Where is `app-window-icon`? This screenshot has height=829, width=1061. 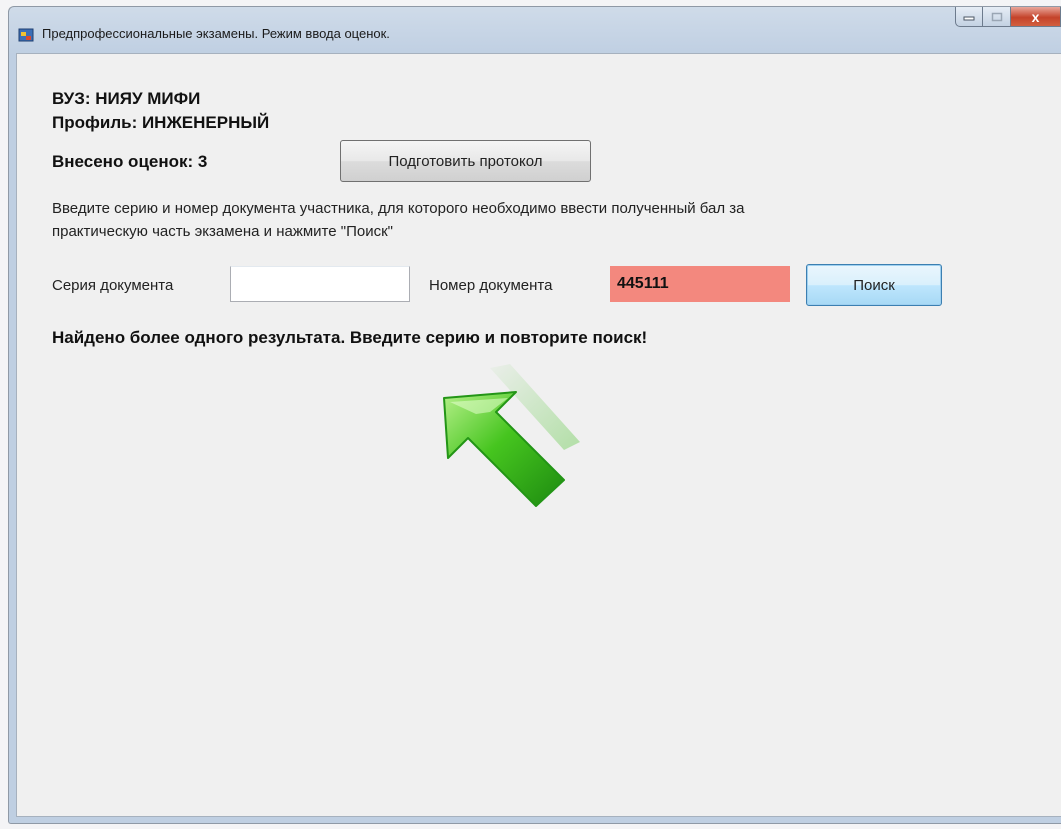
app-window-icon is located at coordinates (26, 35).